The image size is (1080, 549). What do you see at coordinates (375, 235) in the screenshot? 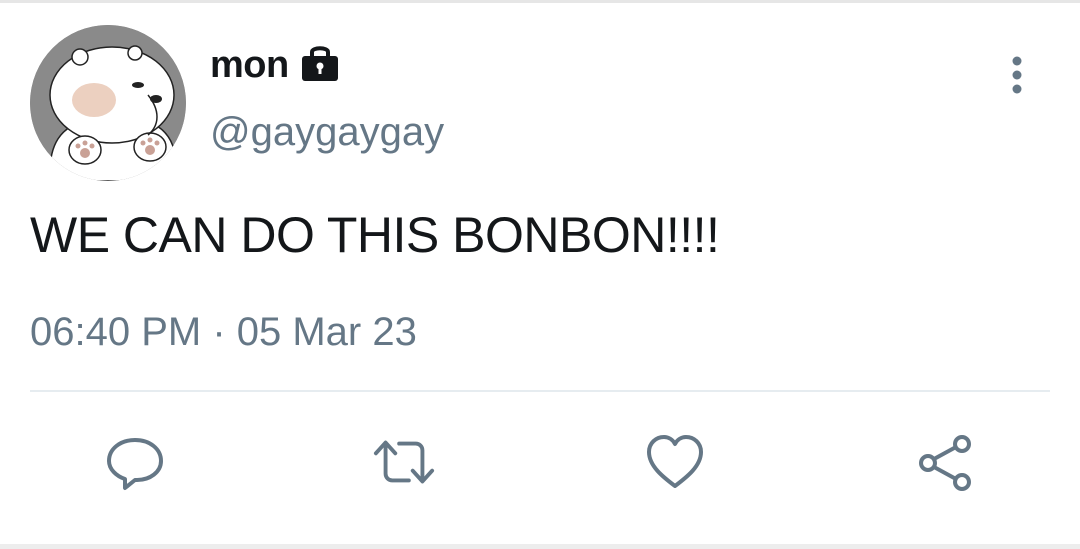
I see `tweet-text: WE CAN DO THIS BONBON!!!!` at bounding box center [375, 235].